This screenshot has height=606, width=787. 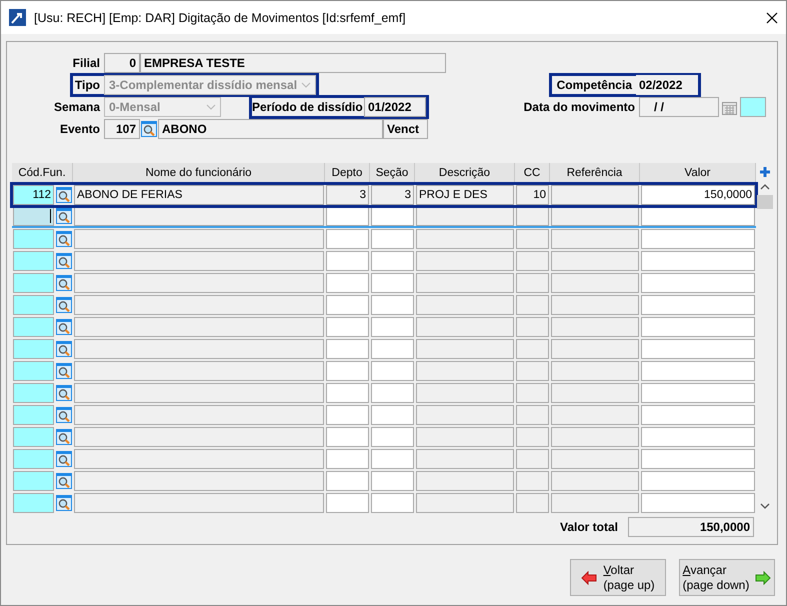 I want to click on caret-icon, so click(x=306, y=85).